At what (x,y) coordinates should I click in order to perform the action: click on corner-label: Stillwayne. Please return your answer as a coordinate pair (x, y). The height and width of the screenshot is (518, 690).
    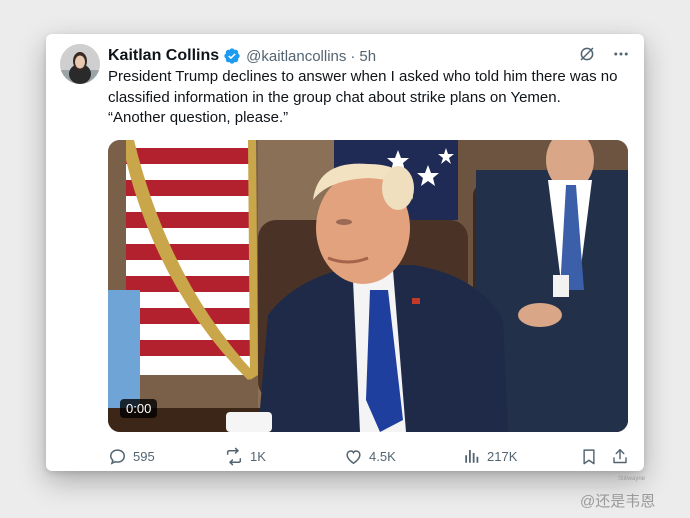
    Looking at the image, I should click on (632, 479).